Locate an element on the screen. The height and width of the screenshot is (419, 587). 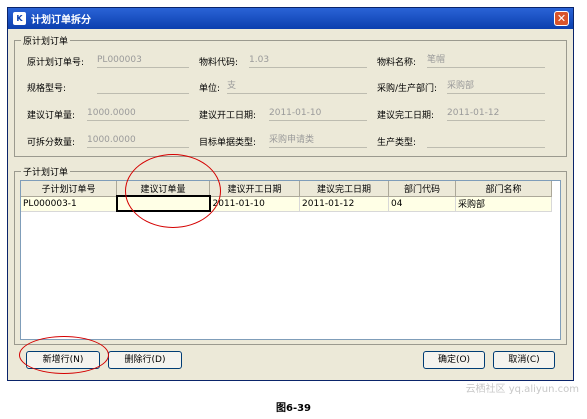
production-type-field is located at coordinates (486, 141).